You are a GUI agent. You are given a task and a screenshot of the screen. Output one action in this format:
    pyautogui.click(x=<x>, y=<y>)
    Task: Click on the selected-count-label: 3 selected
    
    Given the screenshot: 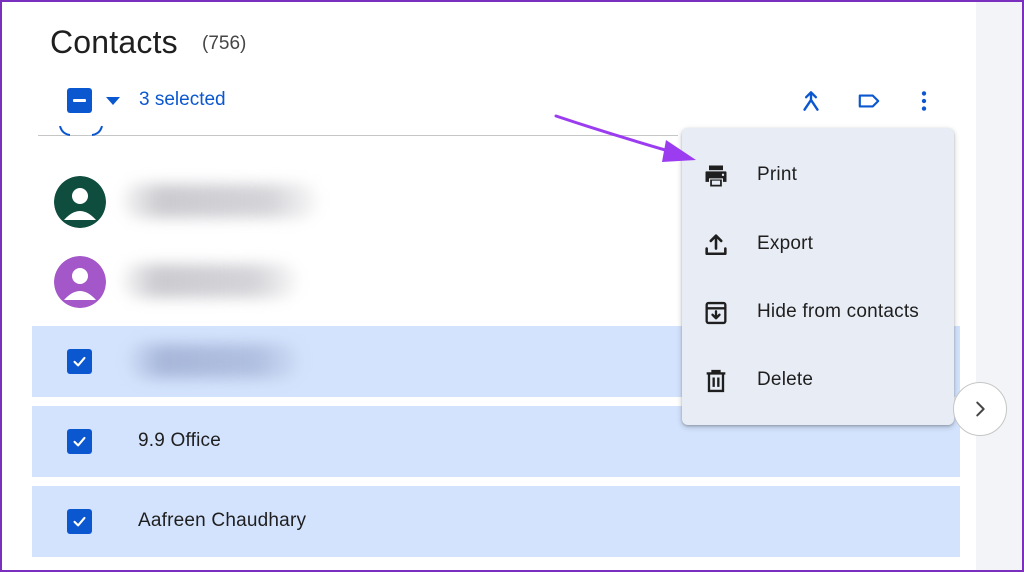 What is the action you would take?
    pyautogui.click(x=182, y=99)
    